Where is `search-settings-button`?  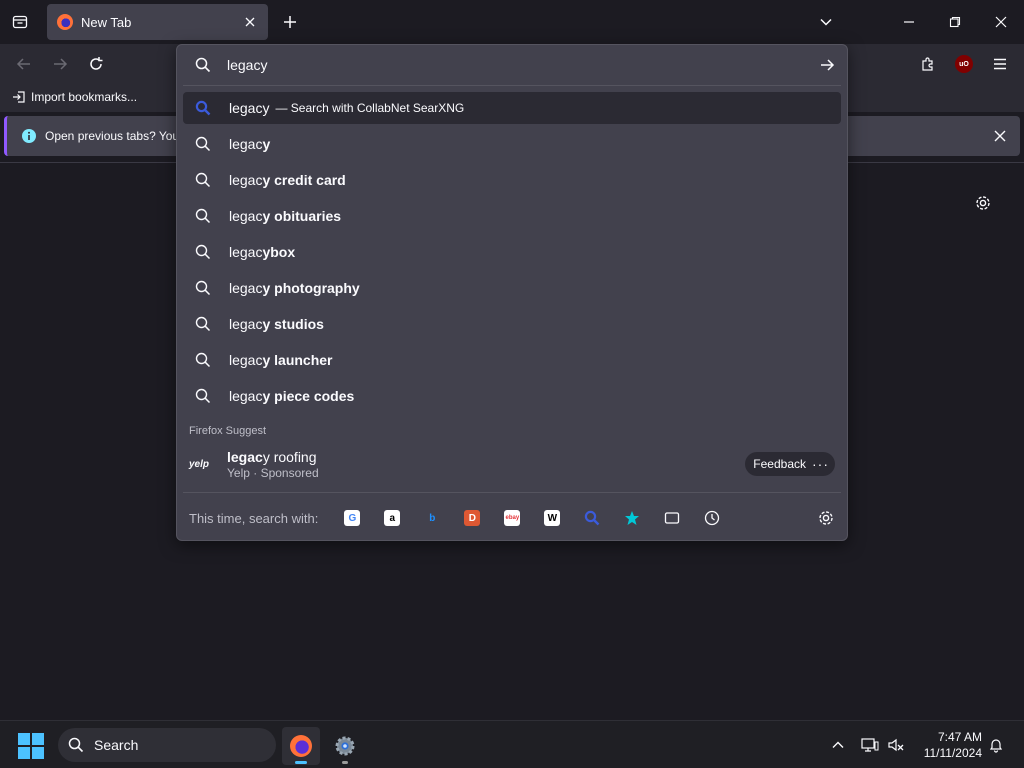
search-settings-button is located at coordinates (826, 518).